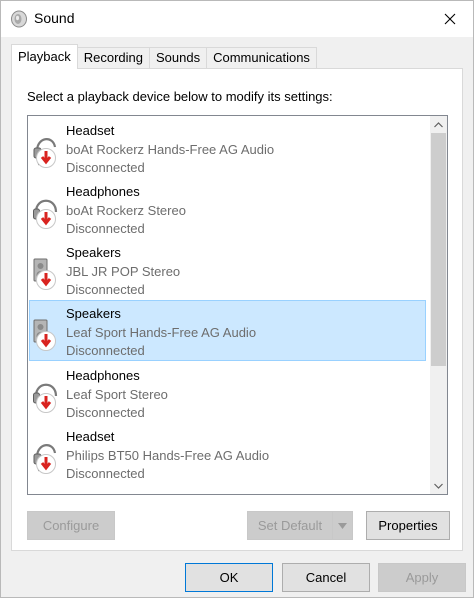  I want to click on device-description: Leaf Sport Stereo, so click(117, 394).